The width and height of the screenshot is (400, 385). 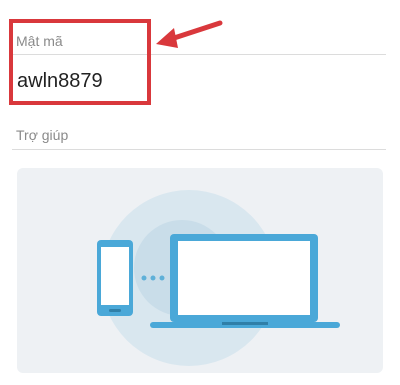 What do you see at coordinates (115, 278) in the screenshot?
I see `phone-icon` at bounding box center [115, 278].